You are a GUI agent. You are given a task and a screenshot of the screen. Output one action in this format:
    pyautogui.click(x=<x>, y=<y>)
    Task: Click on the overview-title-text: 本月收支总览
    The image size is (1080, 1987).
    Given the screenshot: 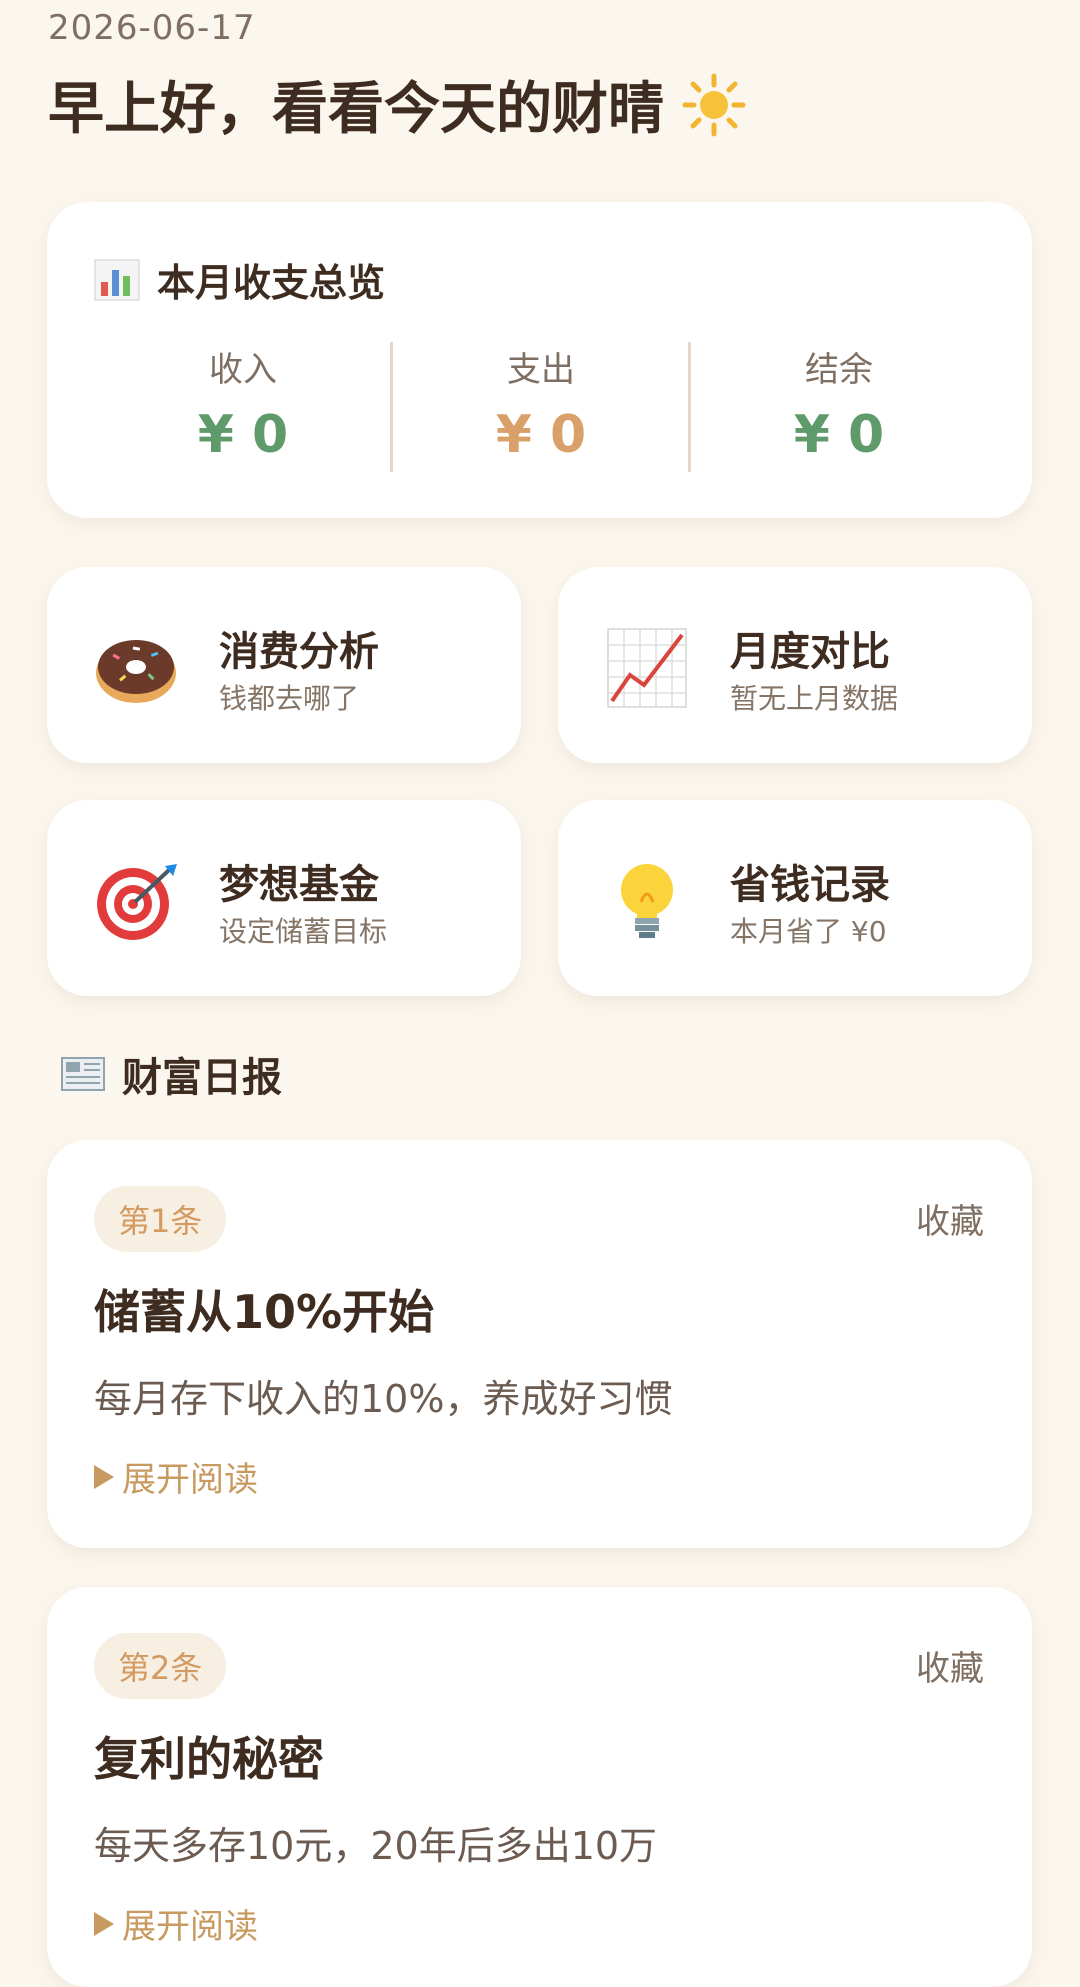 What is the action you would take?
    pyautogui.click(x=271, y=283)
    